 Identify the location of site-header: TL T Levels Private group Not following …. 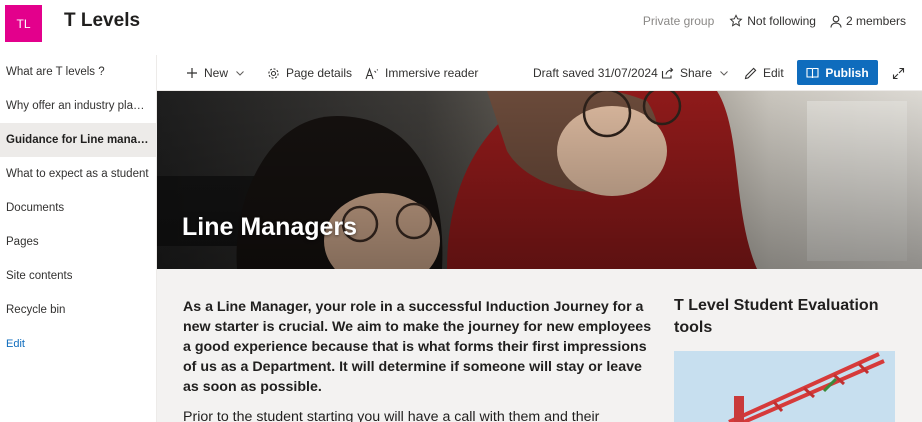
(461, 26).